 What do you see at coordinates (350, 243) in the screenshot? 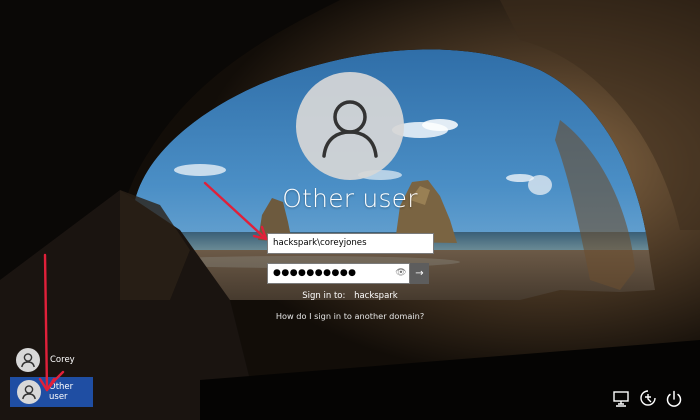
I see `username-input: hackspark\coreyjones` at bounding box center [350, 243].